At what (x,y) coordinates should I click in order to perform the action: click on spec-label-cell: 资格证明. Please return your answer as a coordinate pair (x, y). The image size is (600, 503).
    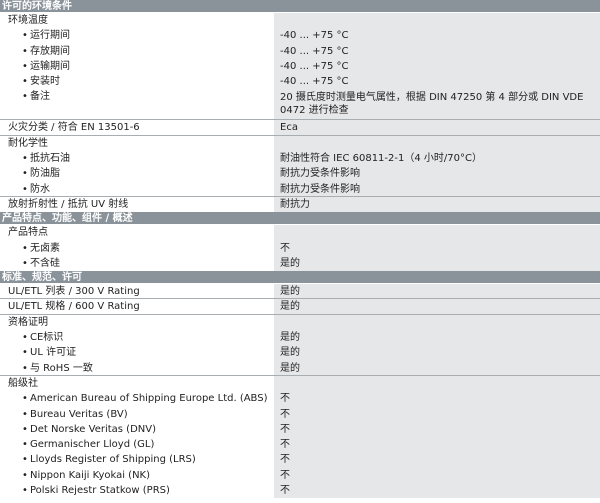
    Looking at the image, I should click on (137, 322).